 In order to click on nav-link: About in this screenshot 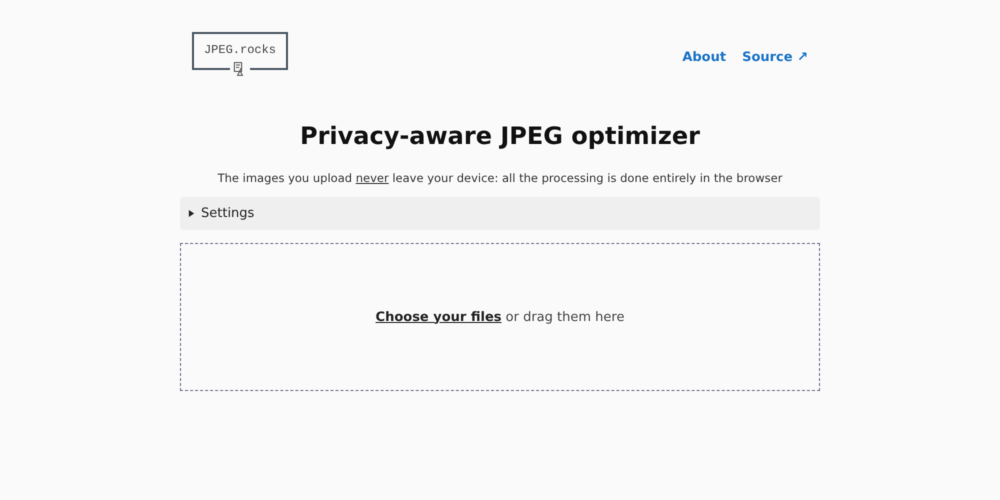, I will do `click(704, 58)`.